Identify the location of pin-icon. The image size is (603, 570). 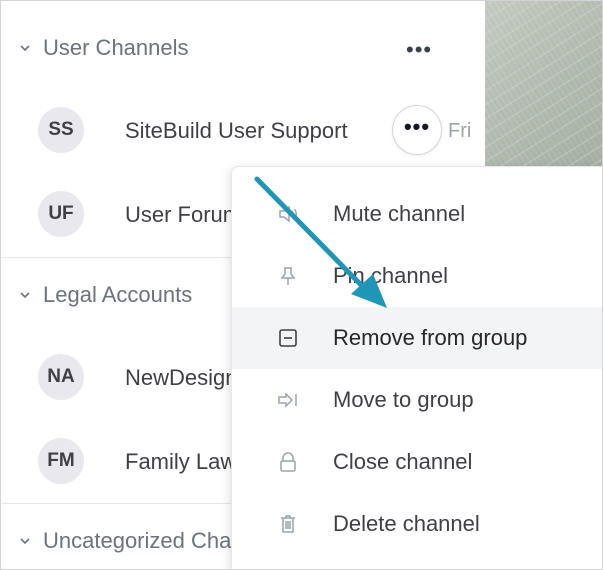
(288, 276).